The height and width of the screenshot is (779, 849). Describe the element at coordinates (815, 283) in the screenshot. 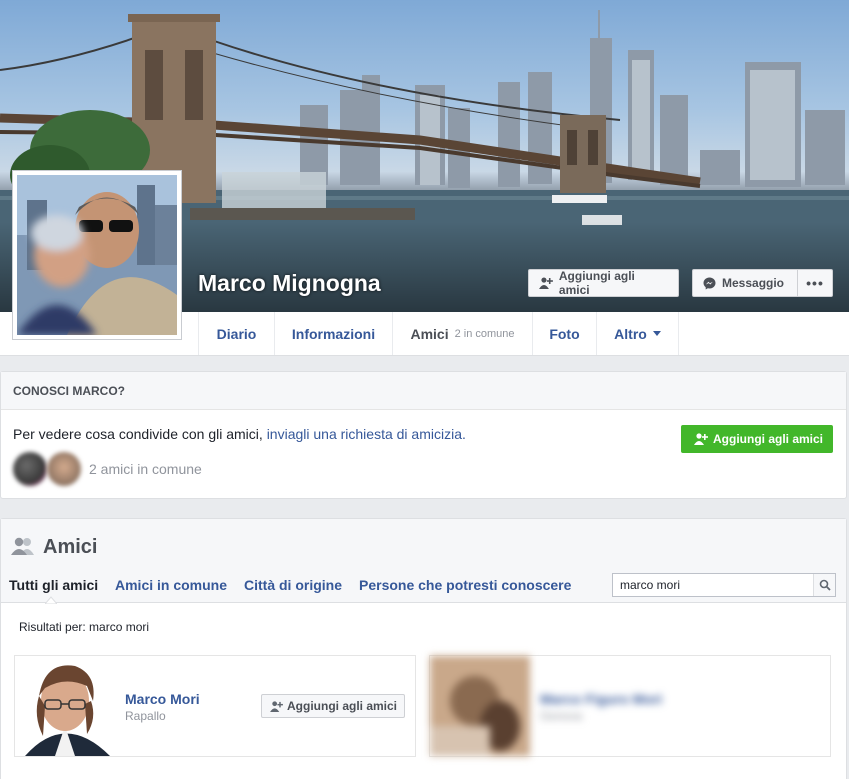

I see `more-options-button: •••` at that location.